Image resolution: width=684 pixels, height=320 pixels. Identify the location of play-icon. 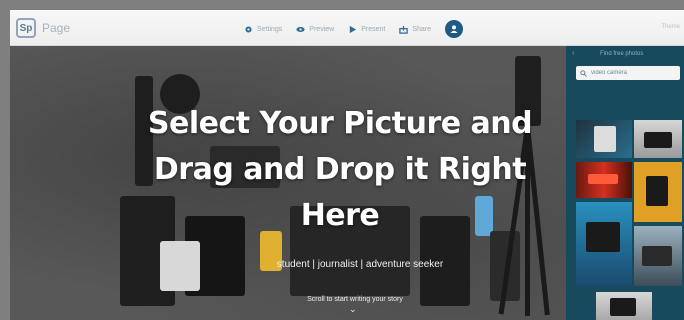
(353, 29).